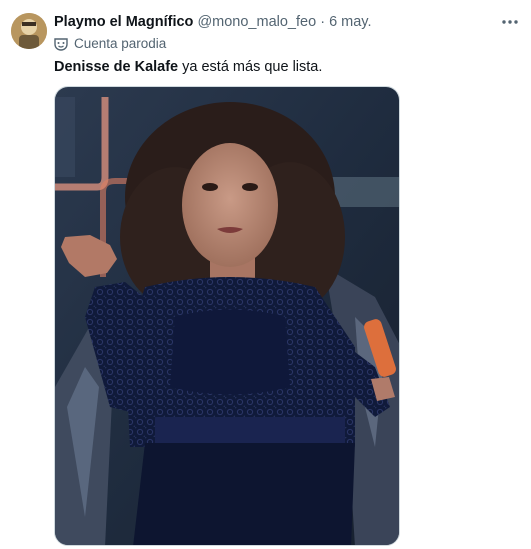 Image resolution: width=531 pixels, height=549 pixels. Describe the element at coordinates (120, 43) in the screenshot. I see `parody-label-text: Cuenta parodia` at that location.